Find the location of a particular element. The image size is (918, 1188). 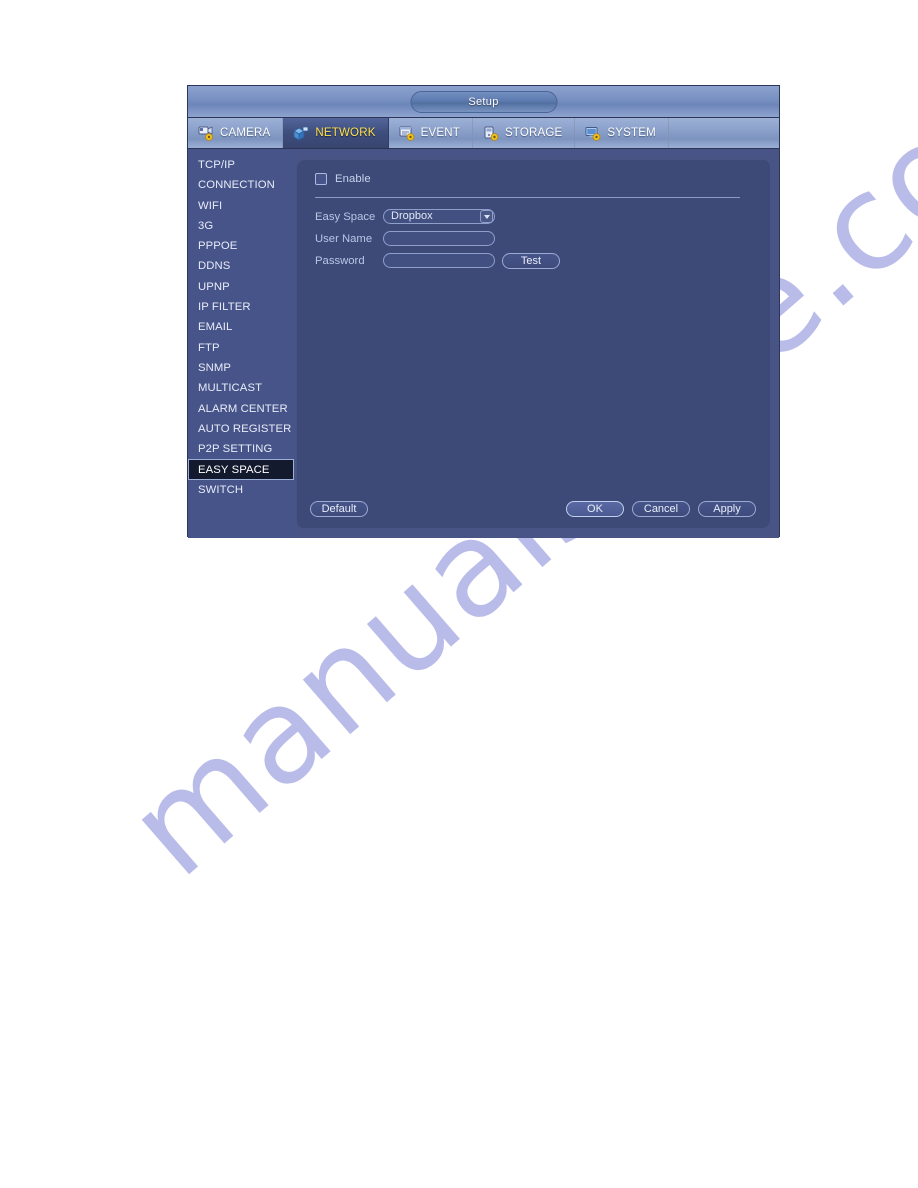

section-divider is located at coordinates (527, 197).